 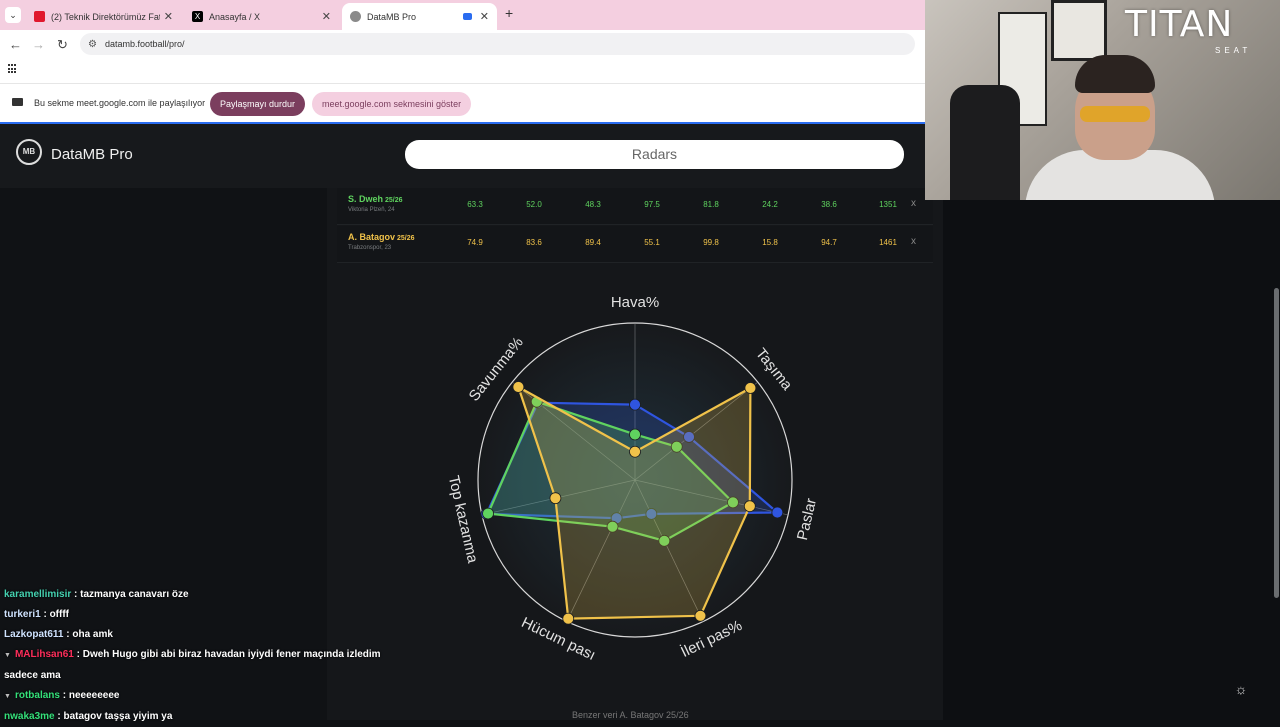 What do you see at coordinates (370, 248) in the screenshot?
I see `player-club: Trabzonspor, 23` at bounding box center [370, 248].